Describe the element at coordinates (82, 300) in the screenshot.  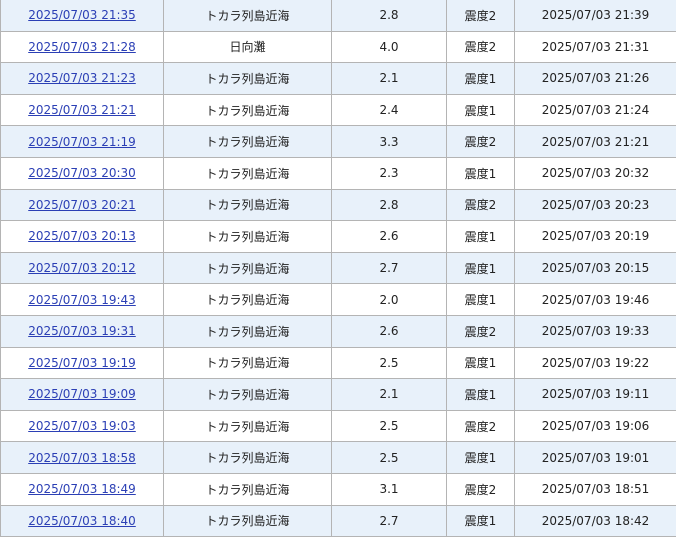
I see `occurrence-time-link: 2025/07/03 19:43` at that location.